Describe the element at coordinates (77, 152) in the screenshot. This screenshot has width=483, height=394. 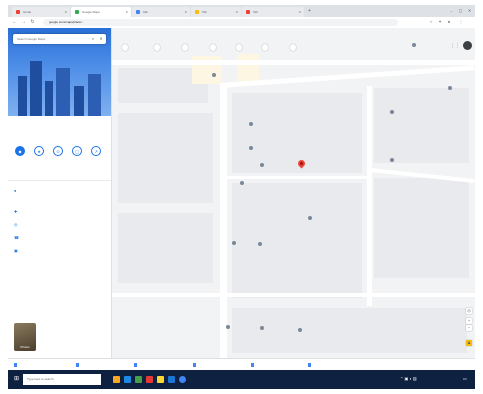
I see `send-to-phone-button: ▢` at that location.